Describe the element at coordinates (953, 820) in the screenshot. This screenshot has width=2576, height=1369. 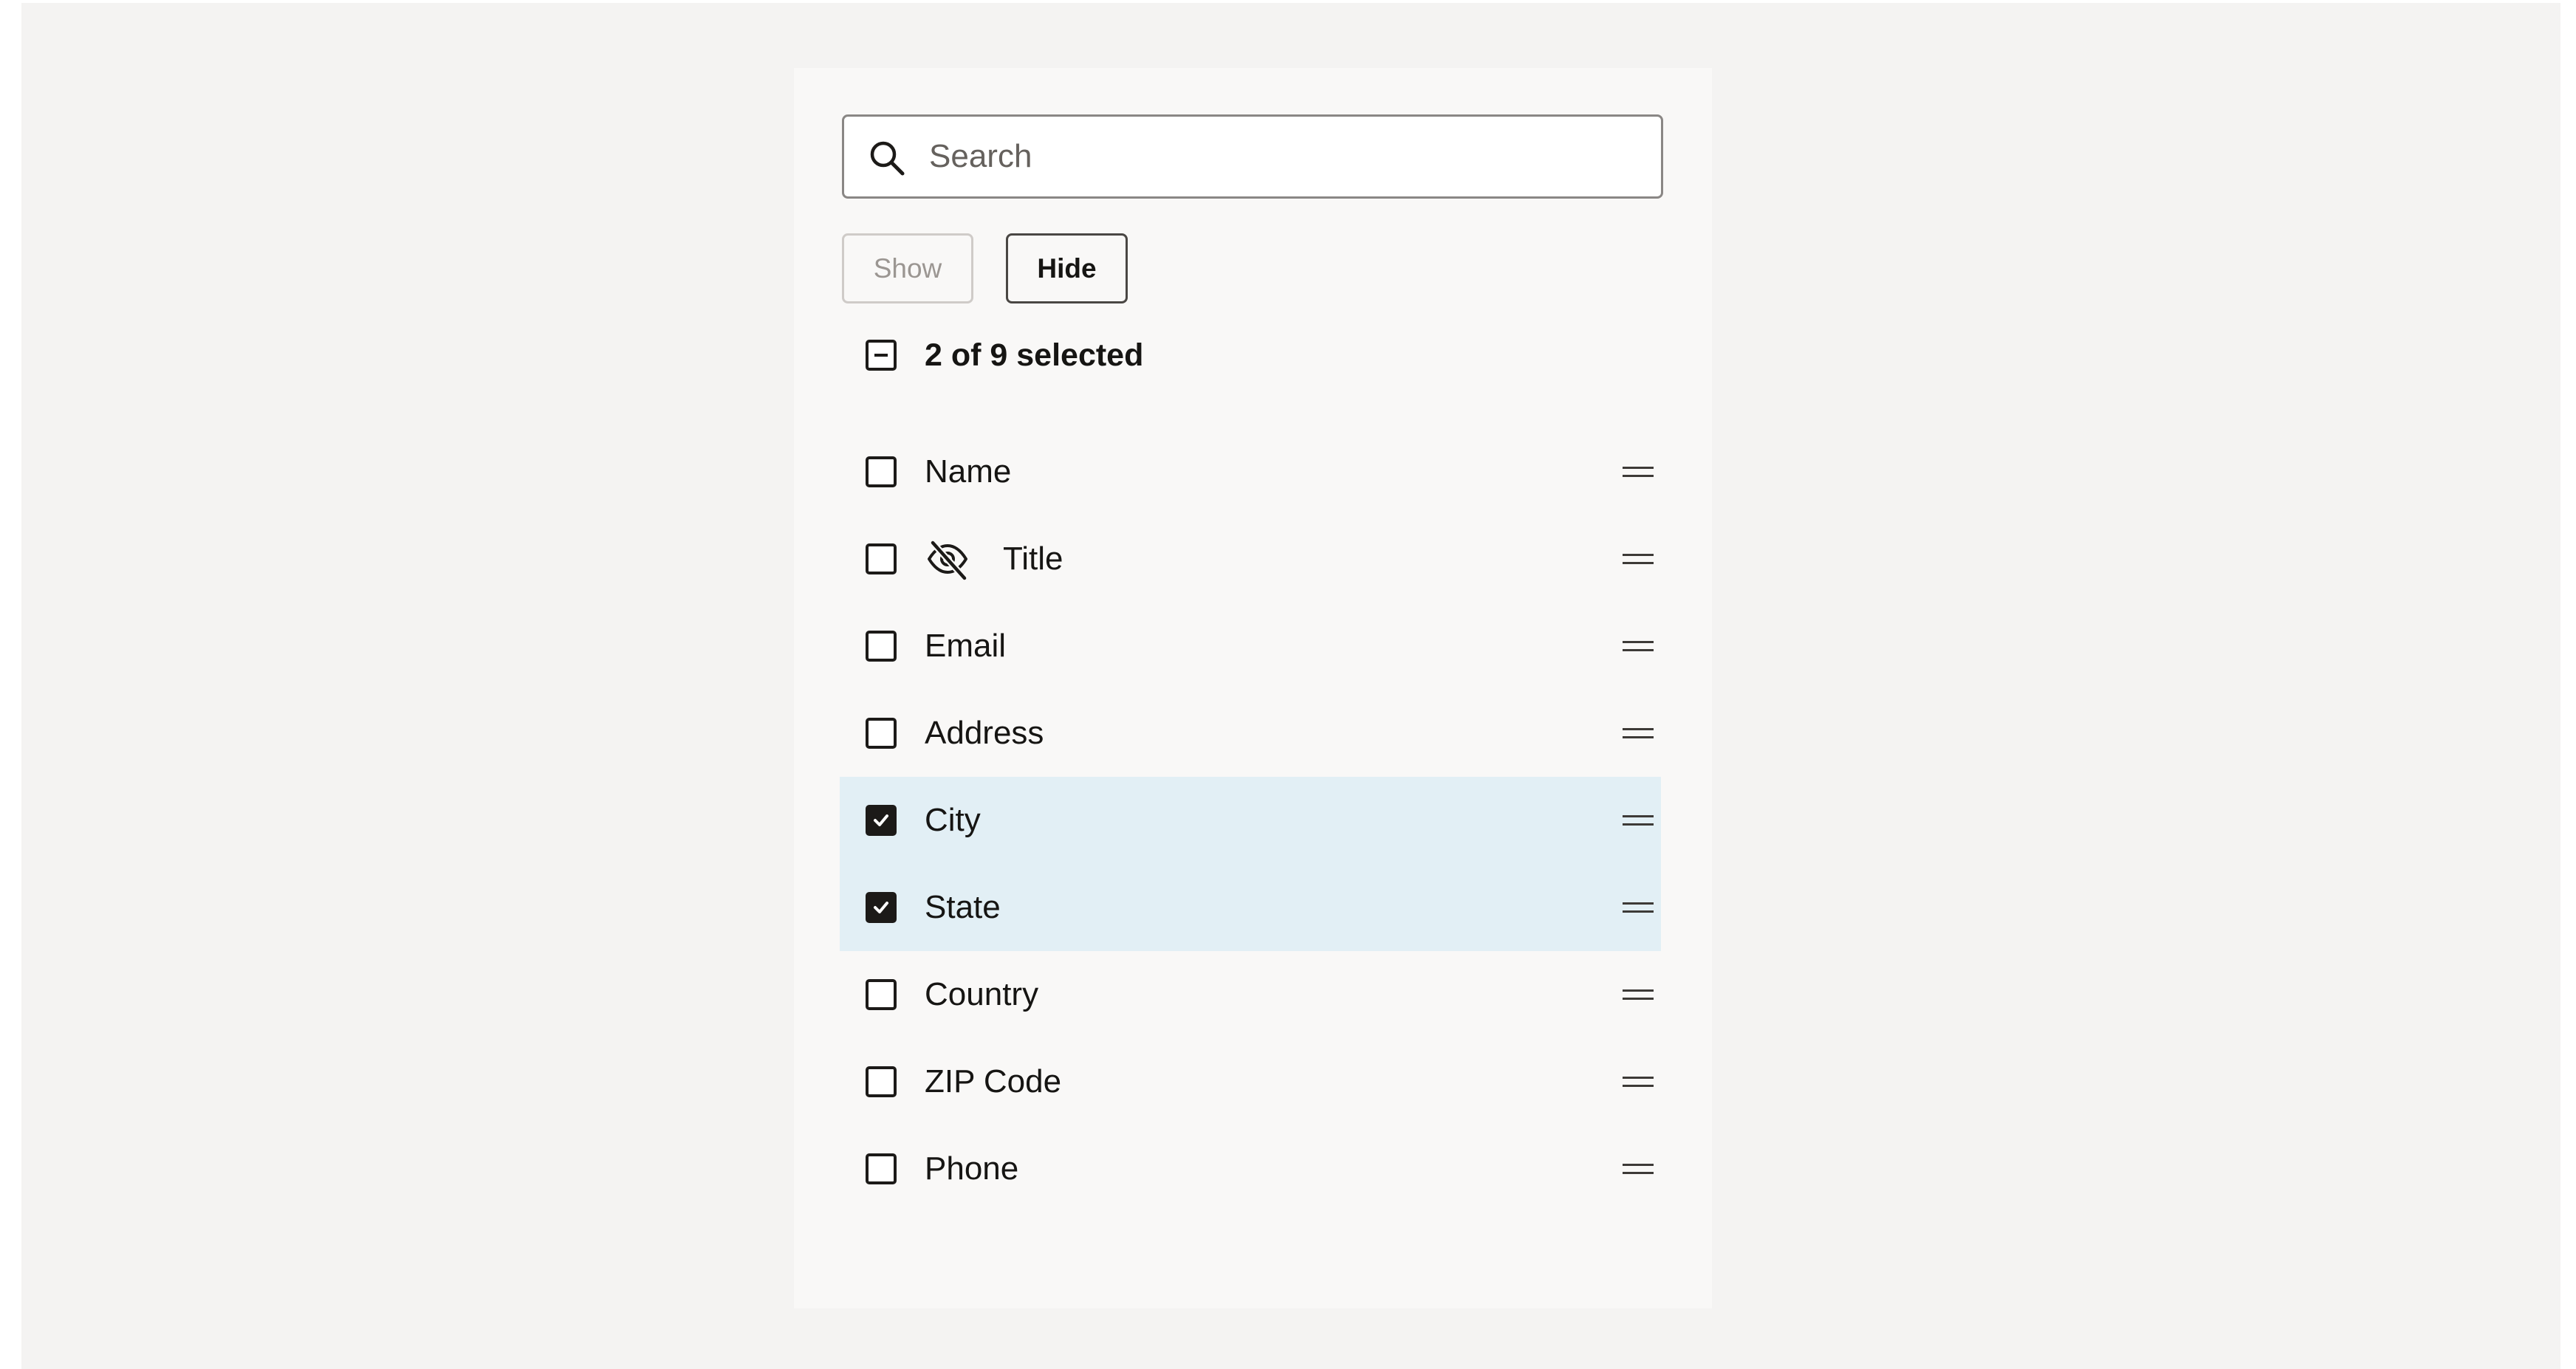
I see `column-label: City` at that location.